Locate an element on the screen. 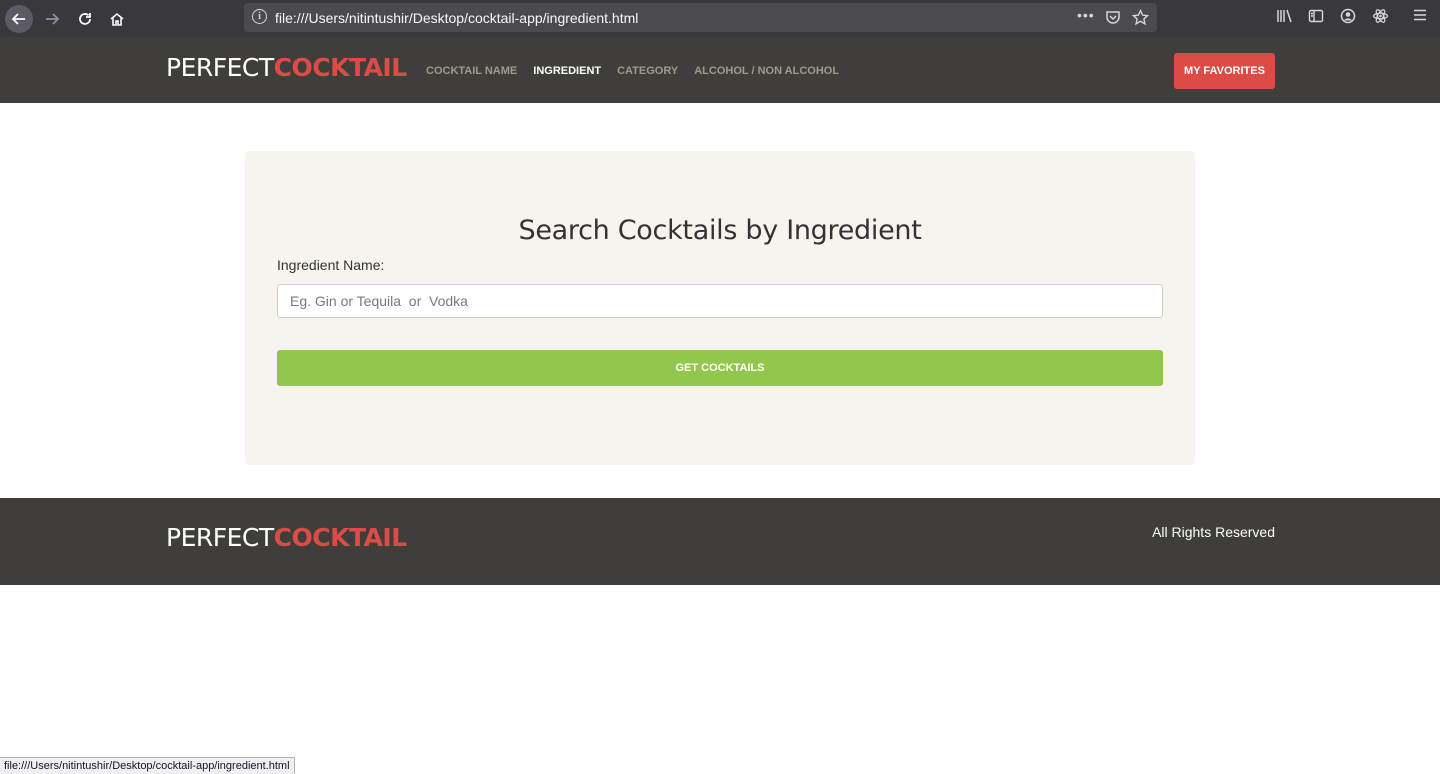  footer-brand-part1: PERFECT is located at coordinates (220, 537).